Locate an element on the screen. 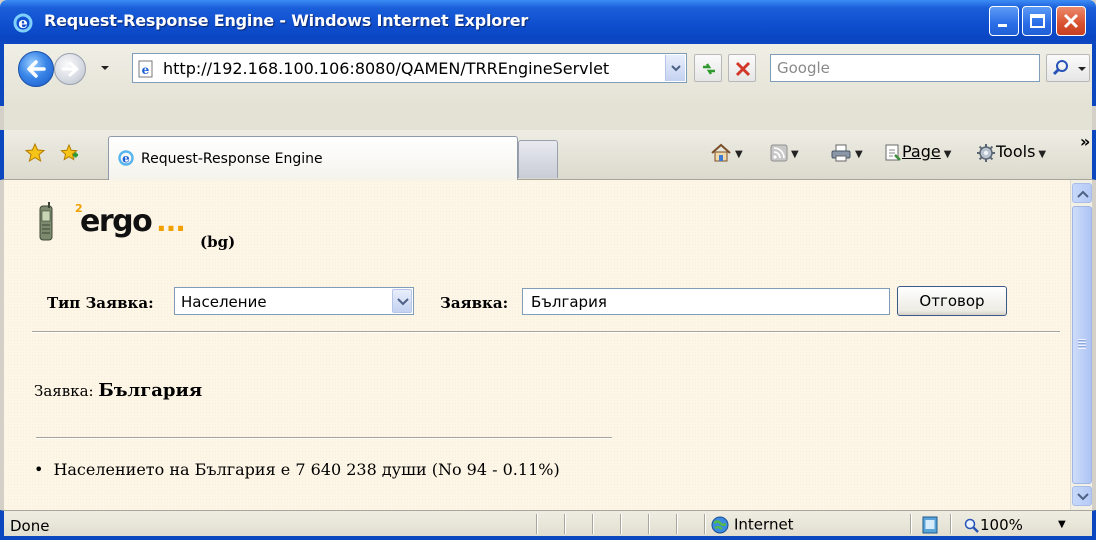 This screenshot has width=1096, height=540. result-query: Заявка: България is located at coordinates (118, 390).